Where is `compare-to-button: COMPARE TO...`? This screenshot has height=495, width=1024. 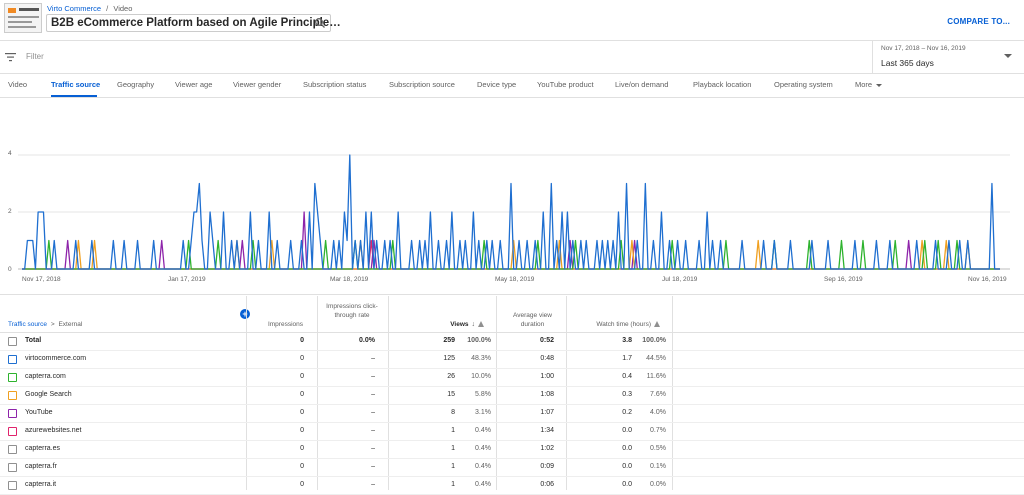
compare-to-button: COMPARE TO... is located at coordinates (978, 21).